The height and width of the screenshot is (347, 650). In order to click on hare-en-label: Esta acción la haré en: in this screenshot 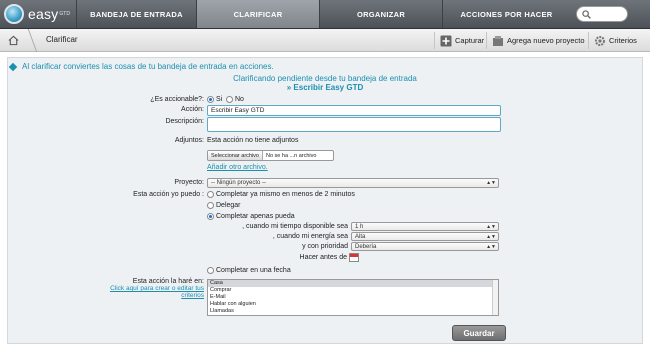, I will do `click(168, 281)`.